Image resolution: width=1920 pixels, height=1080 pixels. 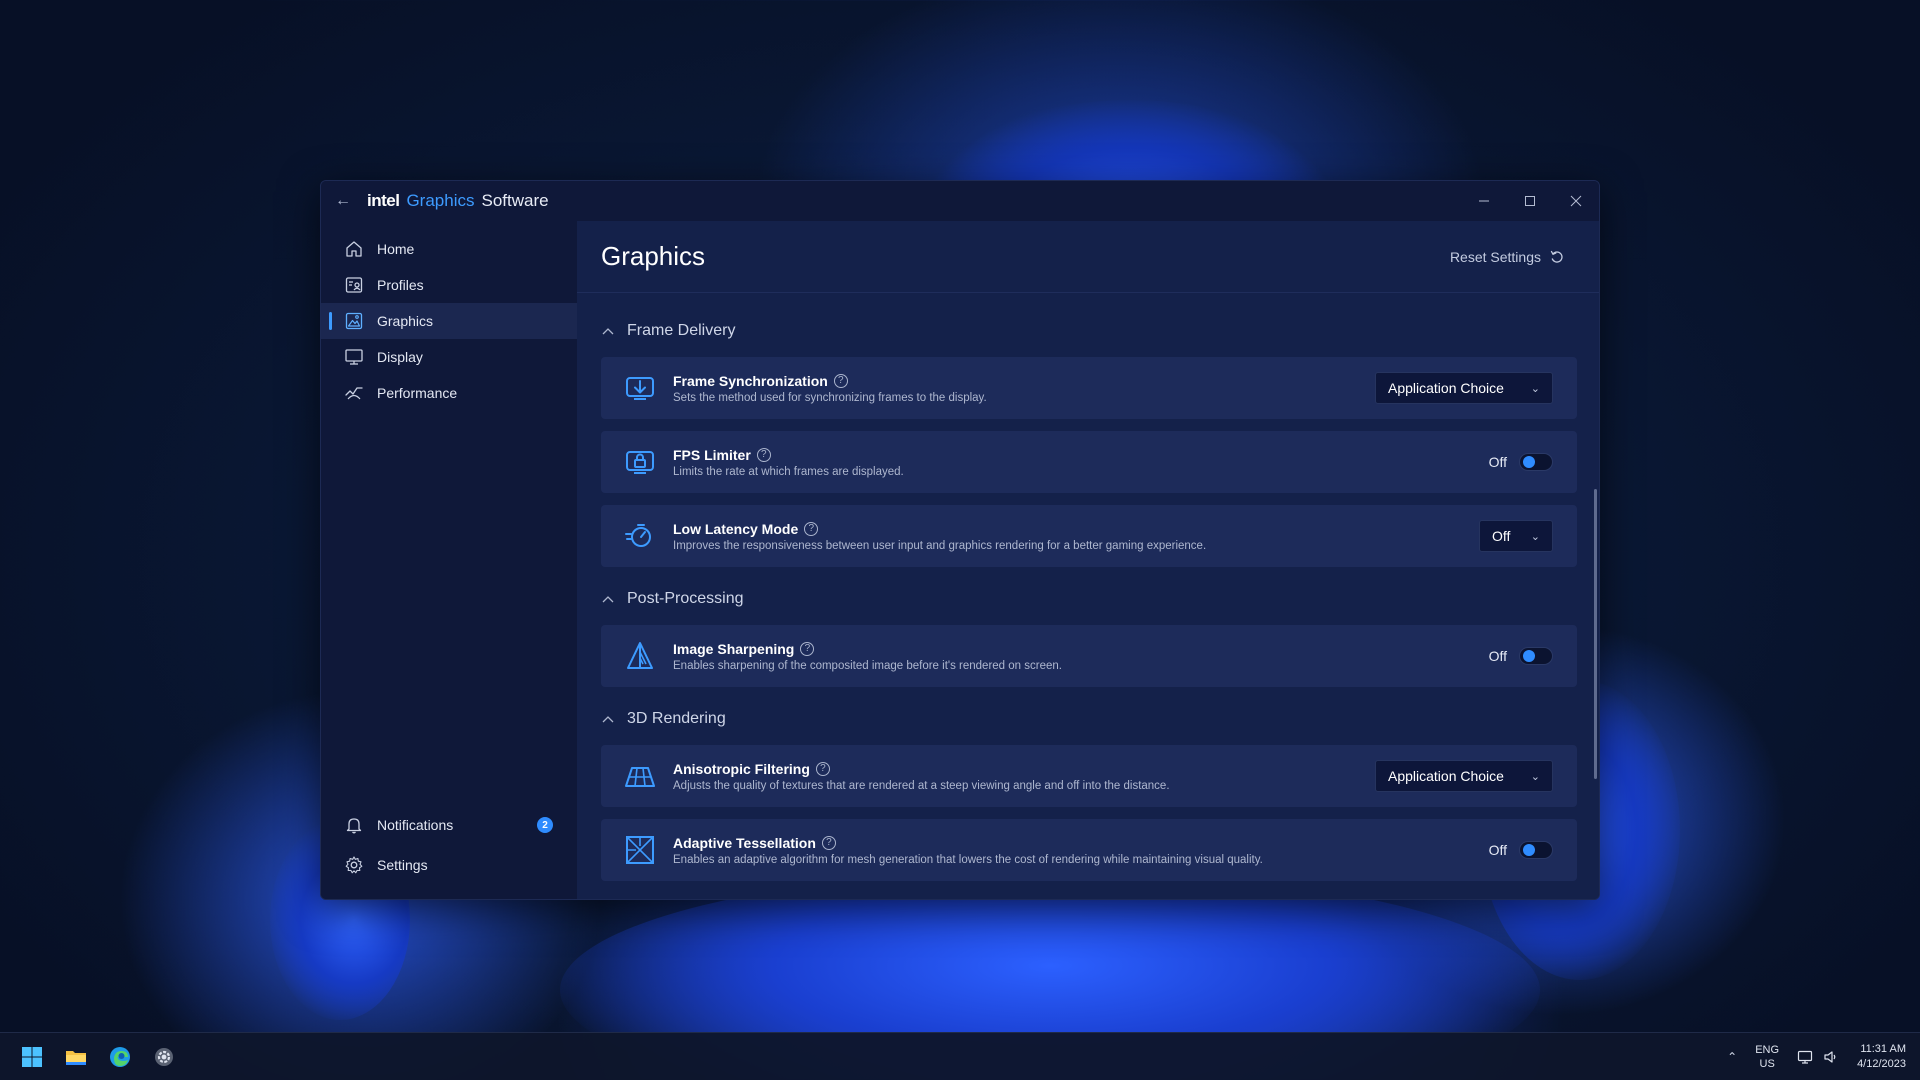 What do you see at coordinates (1818, 1057) in the screenshot?
I see `tray-quick-settings` at bounding box center [1818, 1057].